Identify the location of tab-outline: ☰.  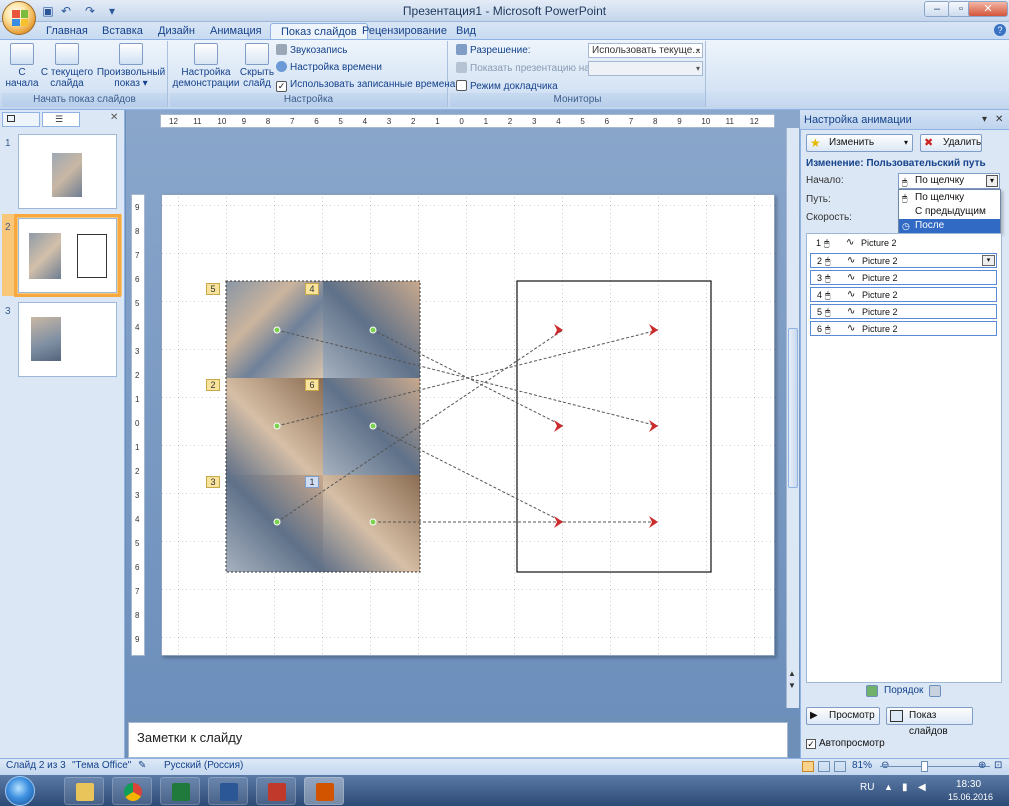
(61, 119).